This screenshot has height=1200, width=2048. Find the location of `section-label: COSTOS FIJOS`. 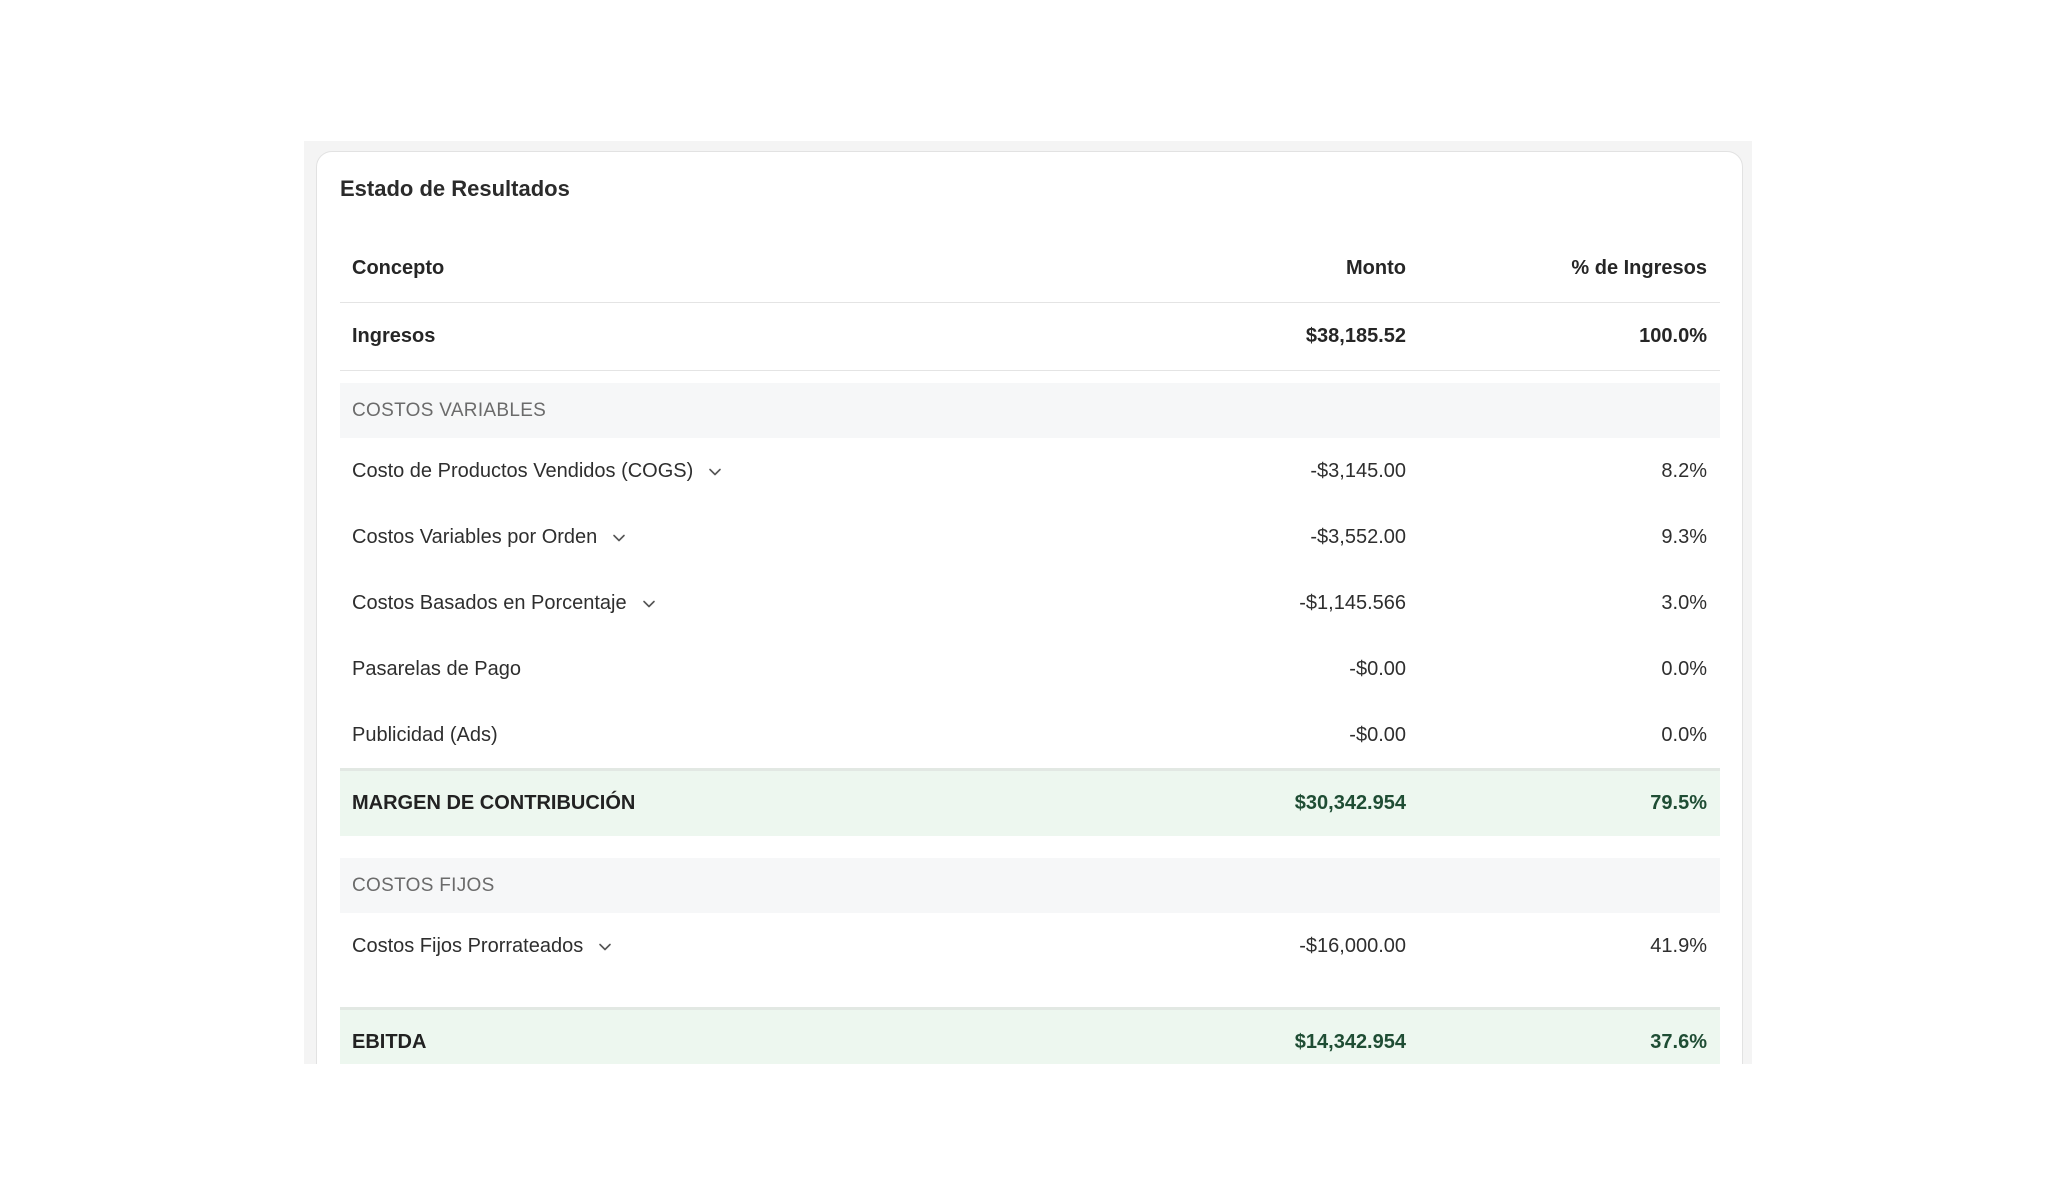

section-label: COSTOS FIJOS is located at coordinates (423, 885).